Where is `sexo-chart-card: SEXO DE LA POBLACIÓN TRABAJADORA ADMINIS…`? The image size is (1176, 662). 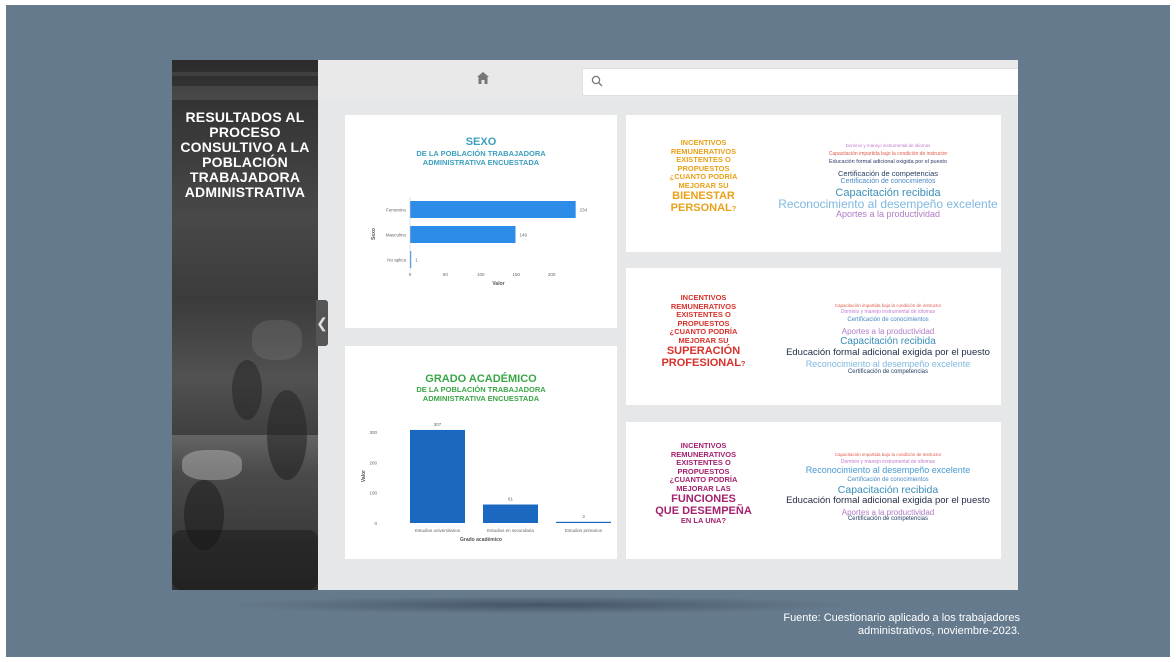 sexo-chart-card: SEXO DE LA POBLACIÓN TRABAJADORA ADMINIS… is located at coordinates (481, 221).